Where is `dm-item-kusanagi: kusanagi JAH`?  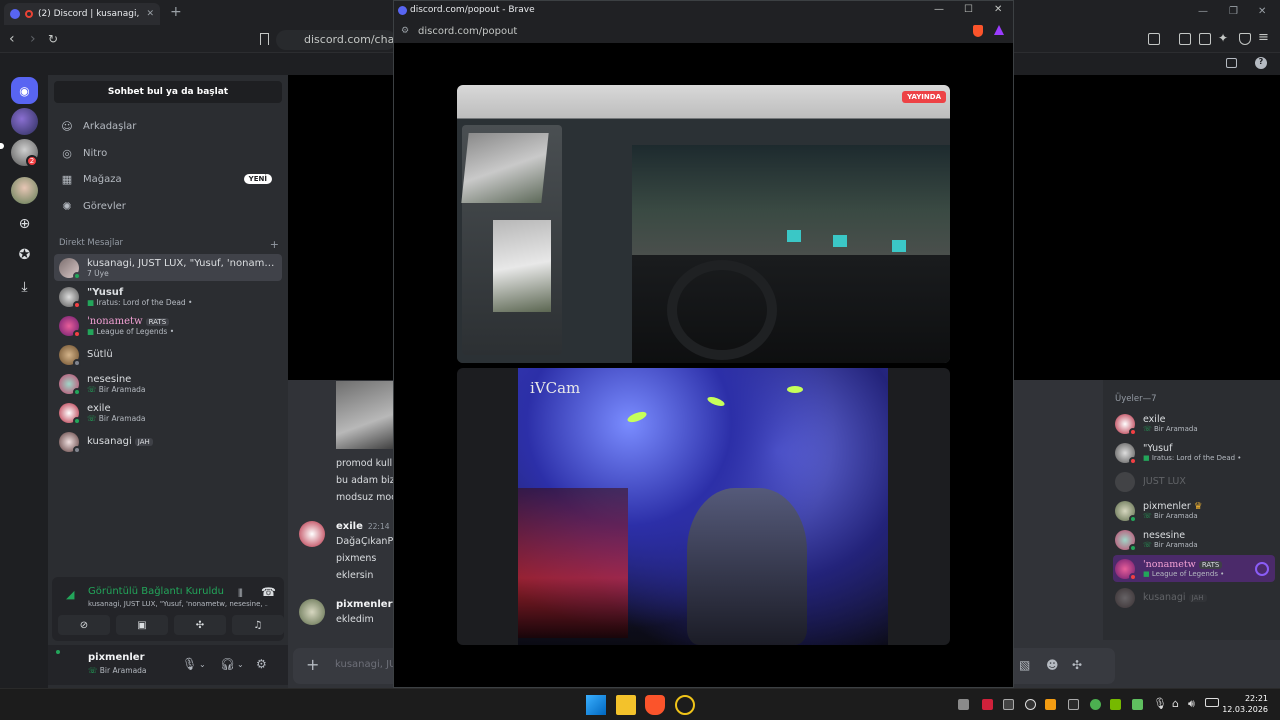
dm-item-kusanagi: kusanagi JAH is located at coordinates (168, 441).